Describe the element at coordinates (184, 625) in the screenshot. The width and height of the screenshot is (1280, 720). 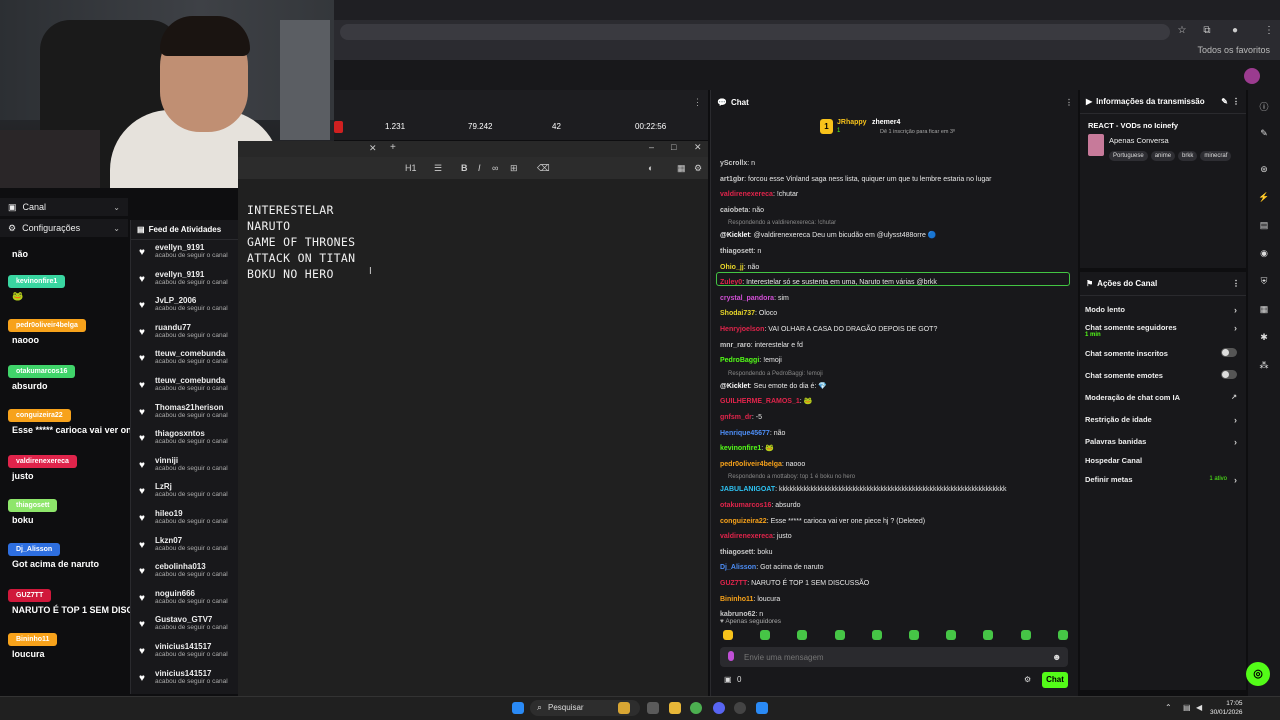
I see `feed-item: ♥ Gustavo_GTV7 acabou de seguir o canal` at that location.